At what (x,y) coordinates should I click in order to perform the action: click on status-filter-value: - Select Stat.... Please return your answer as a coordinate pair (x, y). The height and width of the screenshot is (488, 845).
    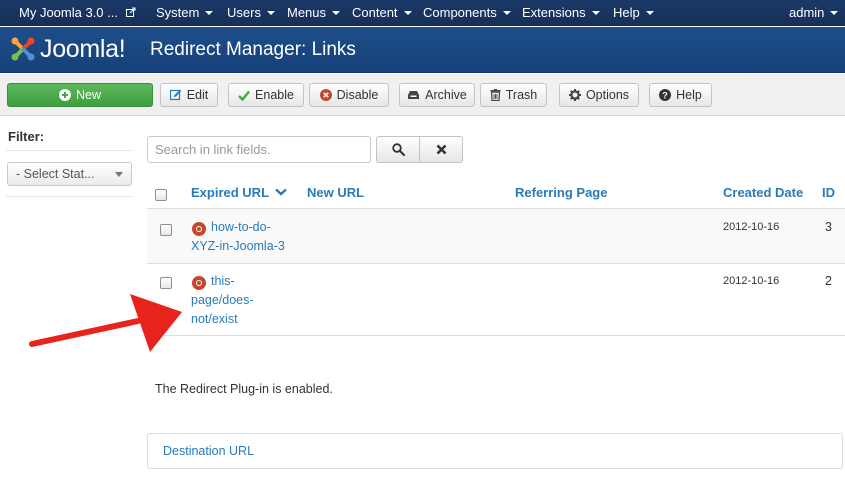
    Looking at the image, I should click on (55, 174).